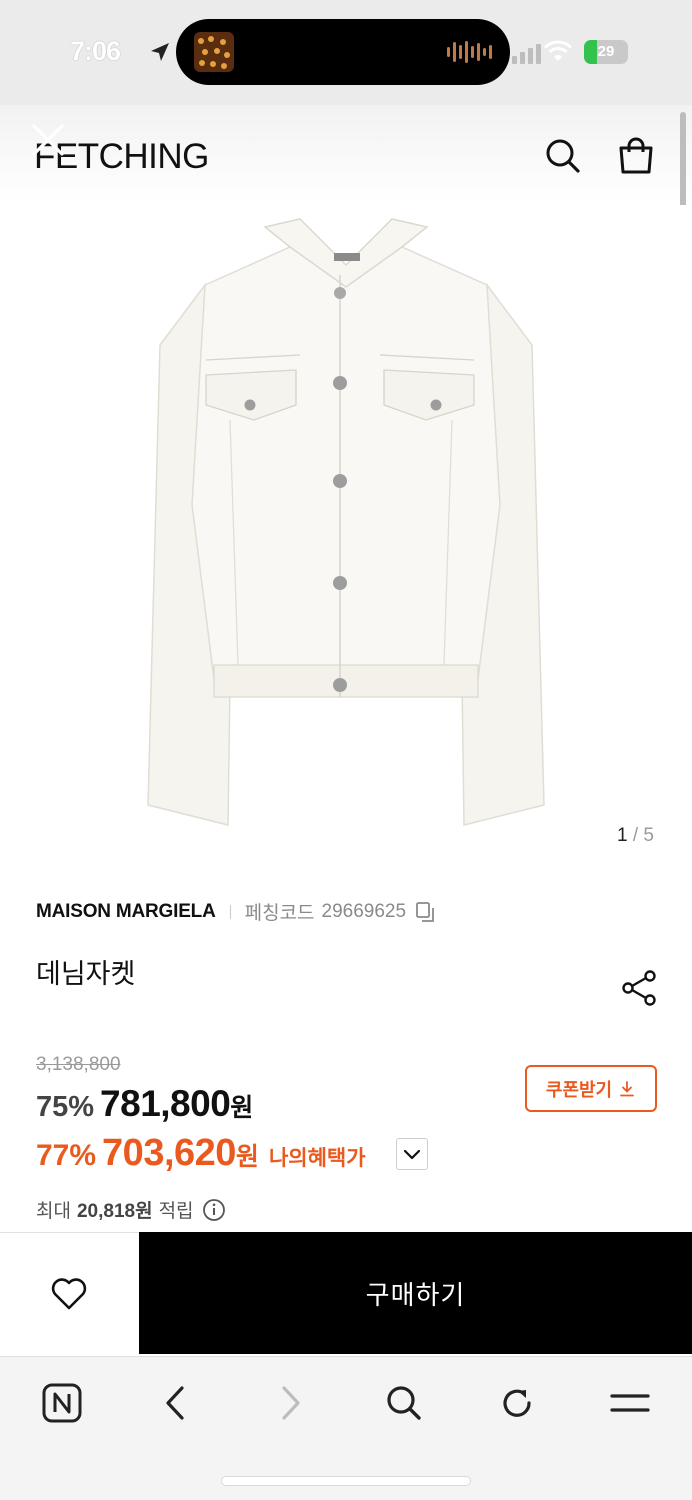  What do you see at coordinates (517, 1403) in the screenshot?
I see `reload-icon` at bounding box center [517, 1403].